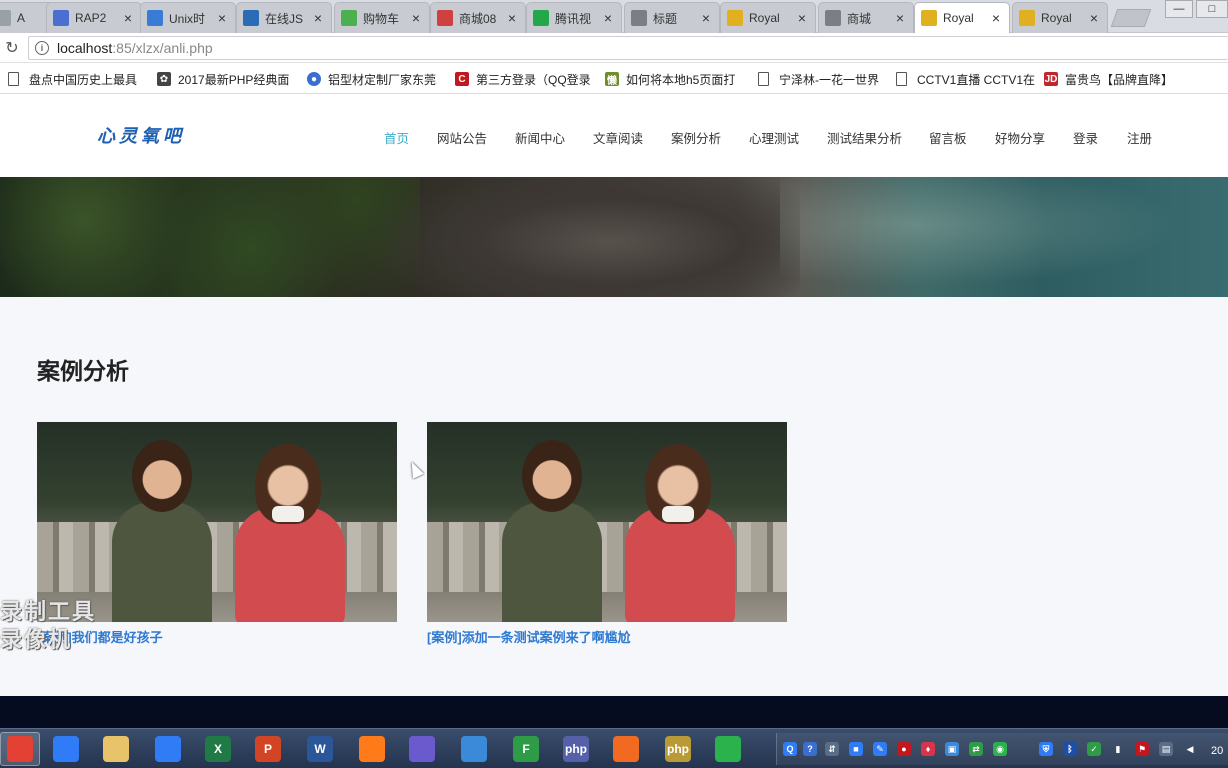  Describe the element at coordinates (396, 137) in the screenshot. I see `nav-item-home: 首页` at that location.